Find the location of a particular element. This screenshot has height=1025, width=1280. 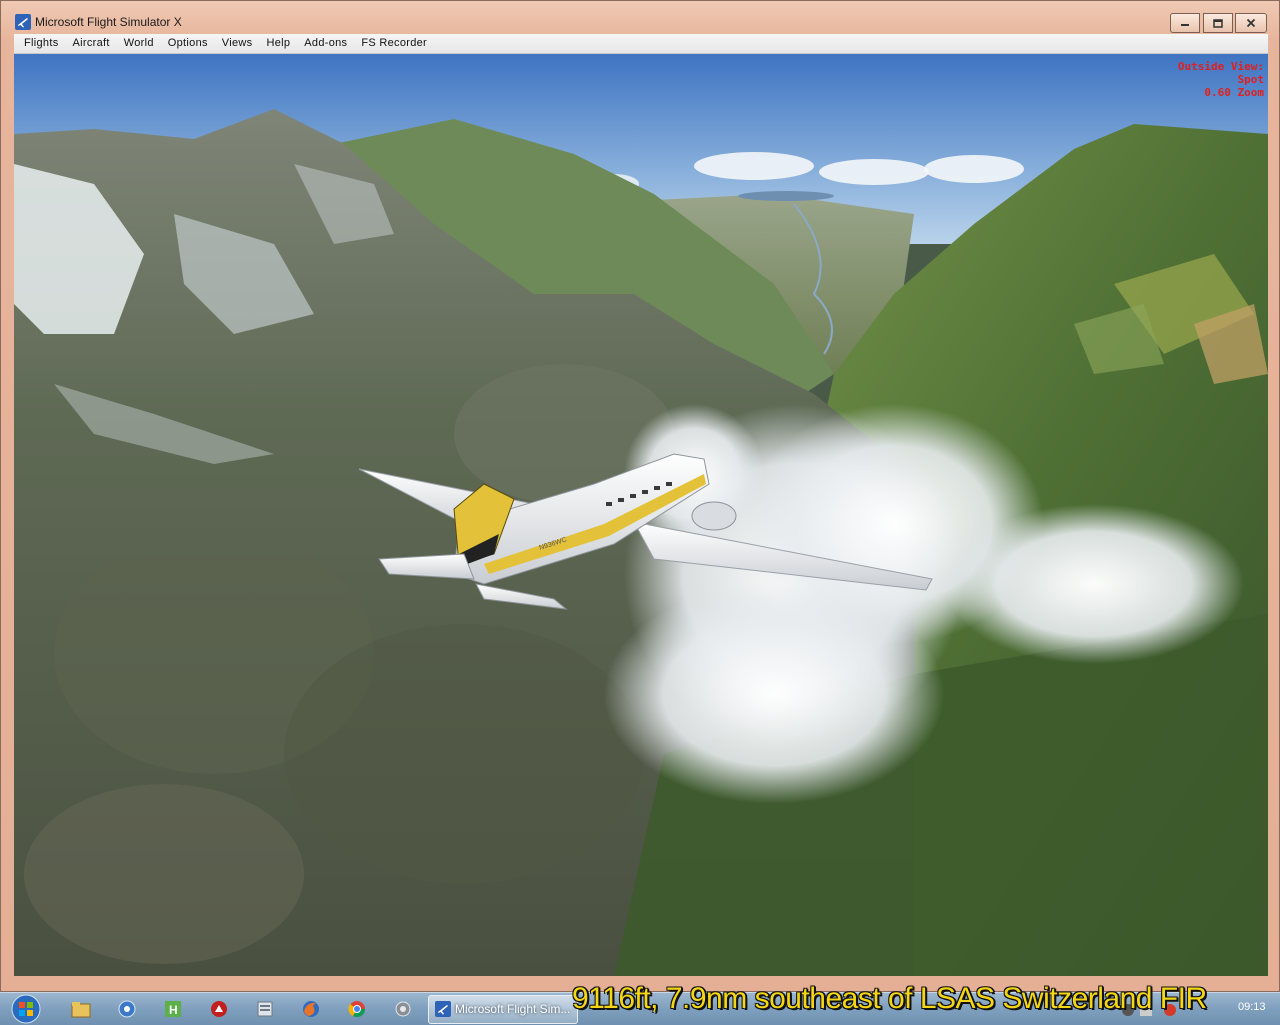

menu-add-ons: Add-ons is located at coordinates (325, 43).